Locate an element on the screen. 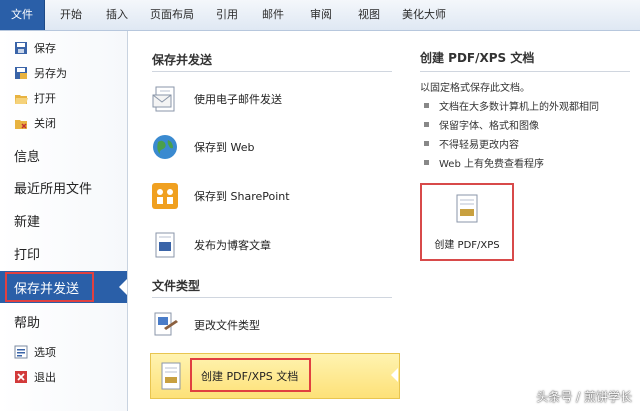 This screenshot has width=640, height=411. nav-save: 保存 is located at coordinates (63, 48).